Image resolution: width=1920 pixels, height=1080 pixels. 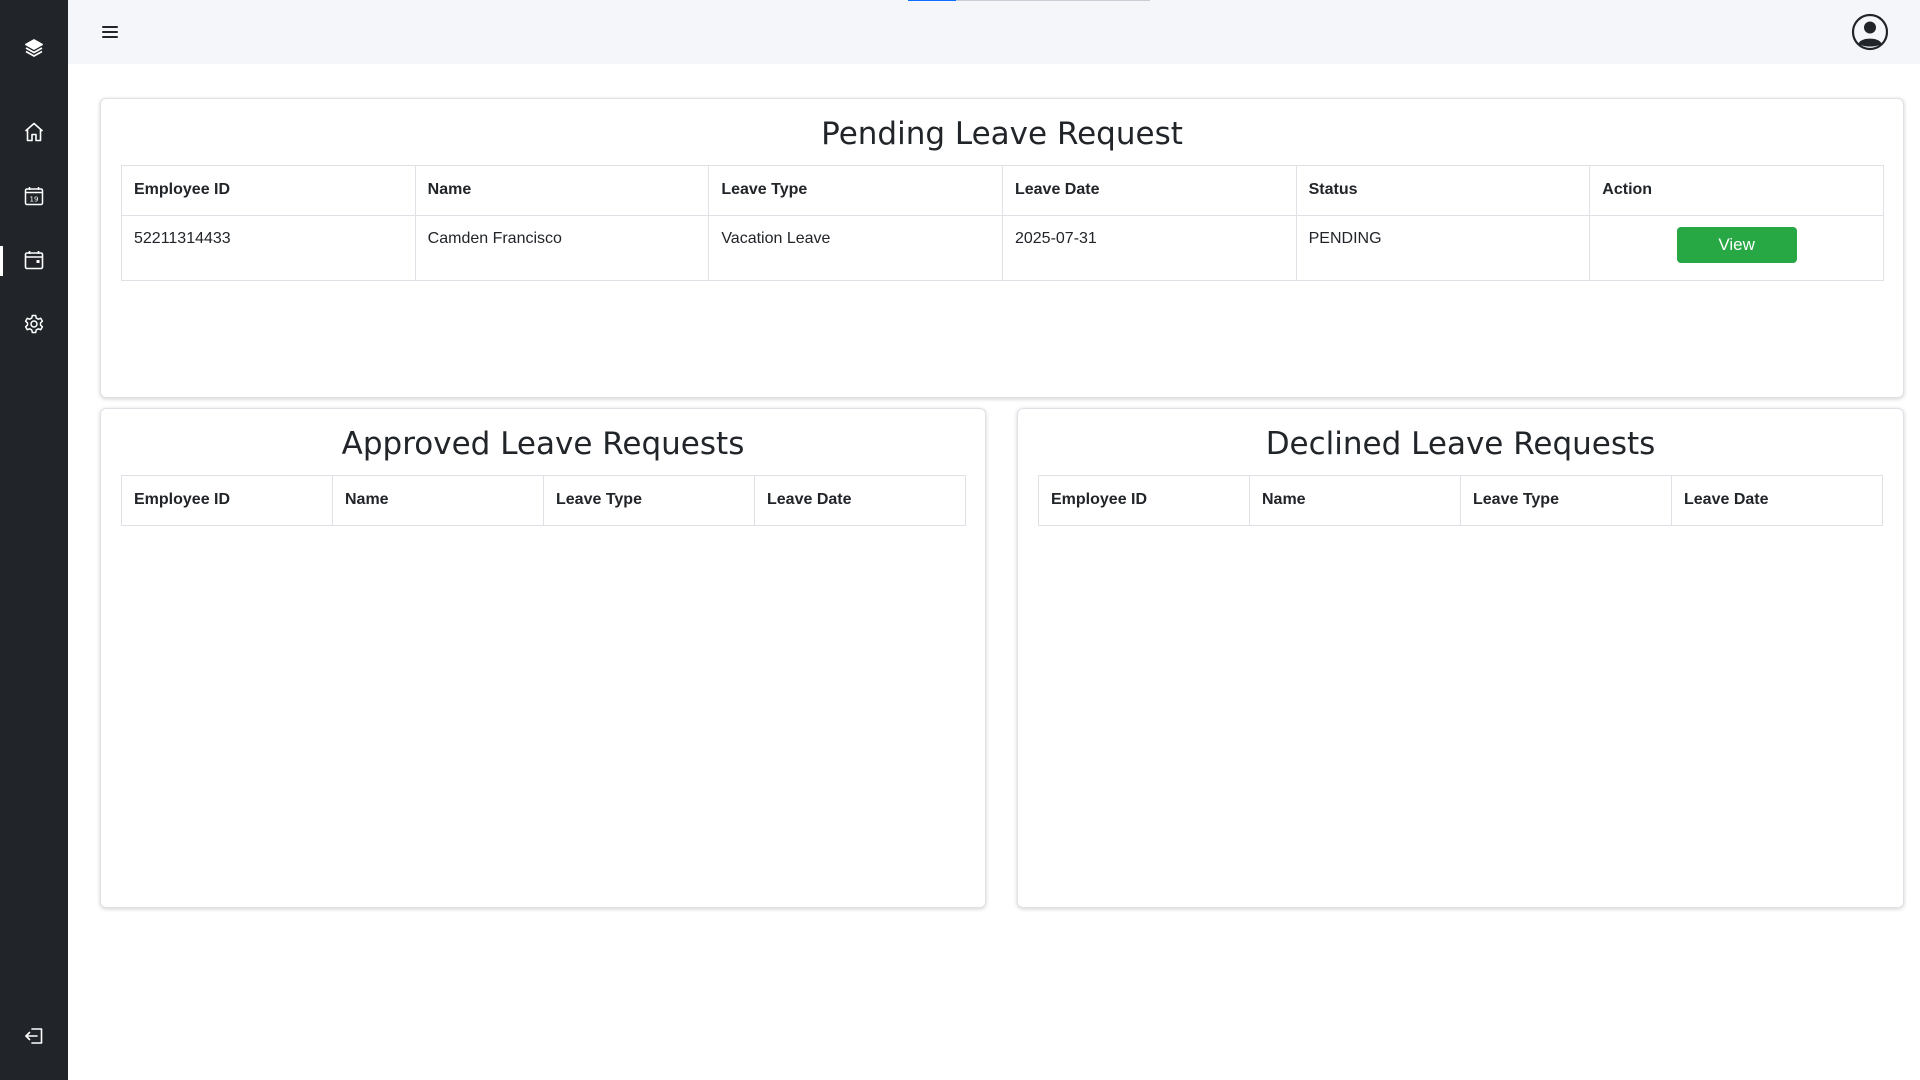 What do you see at coordinates (994, 32) in the screenshot?
I see `top-bar` at bounding box center [994, 32].